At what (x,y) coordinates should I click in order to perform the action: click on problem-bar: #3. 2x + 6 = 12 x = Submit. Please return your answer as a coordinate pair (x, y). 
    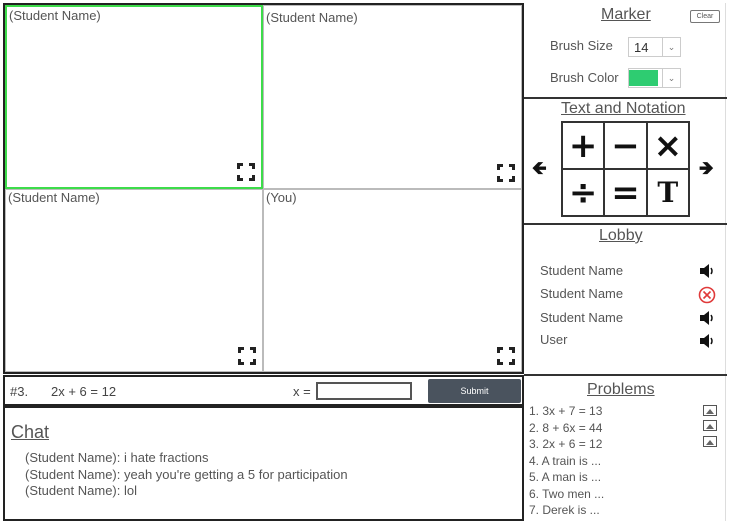
    Looking at the image, I should click on (263, 390).